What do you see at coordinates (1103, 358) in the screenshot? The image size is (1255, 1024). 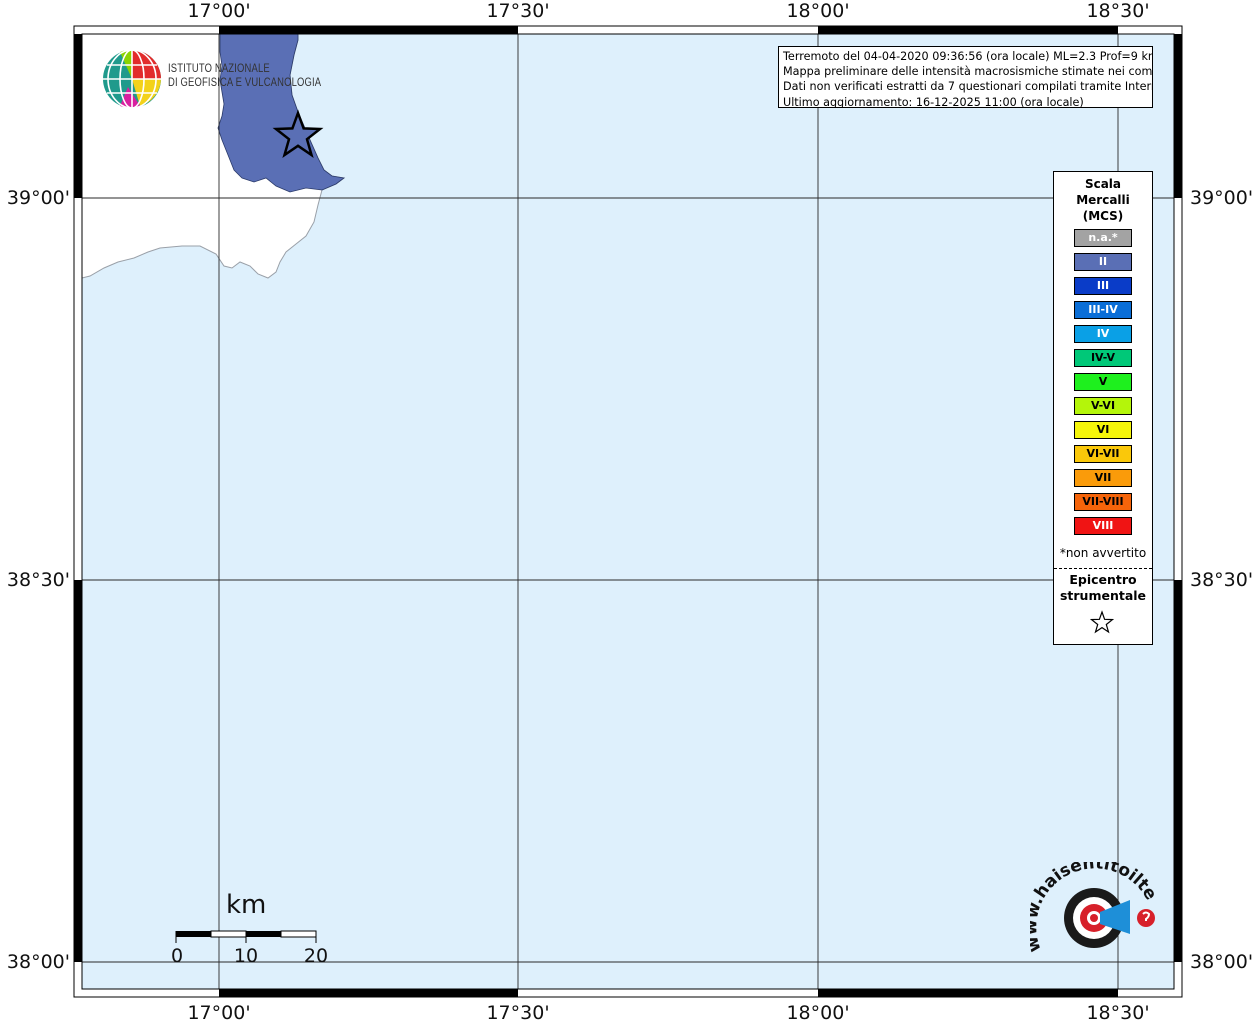 I see `legend-item-5: IV-V` at bounding box center [1103, 358].